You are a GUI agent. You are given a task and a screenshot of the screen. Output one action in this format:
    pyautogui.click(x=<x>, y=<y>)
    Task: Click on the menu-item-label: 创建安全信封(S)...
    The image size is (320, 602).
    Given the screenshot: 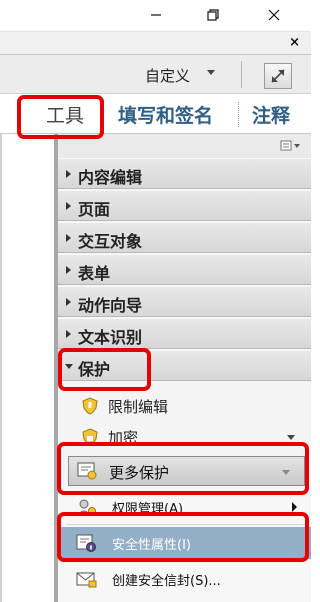 What is the action you would take?
    pyautogui.click(x=166, y=581)
    